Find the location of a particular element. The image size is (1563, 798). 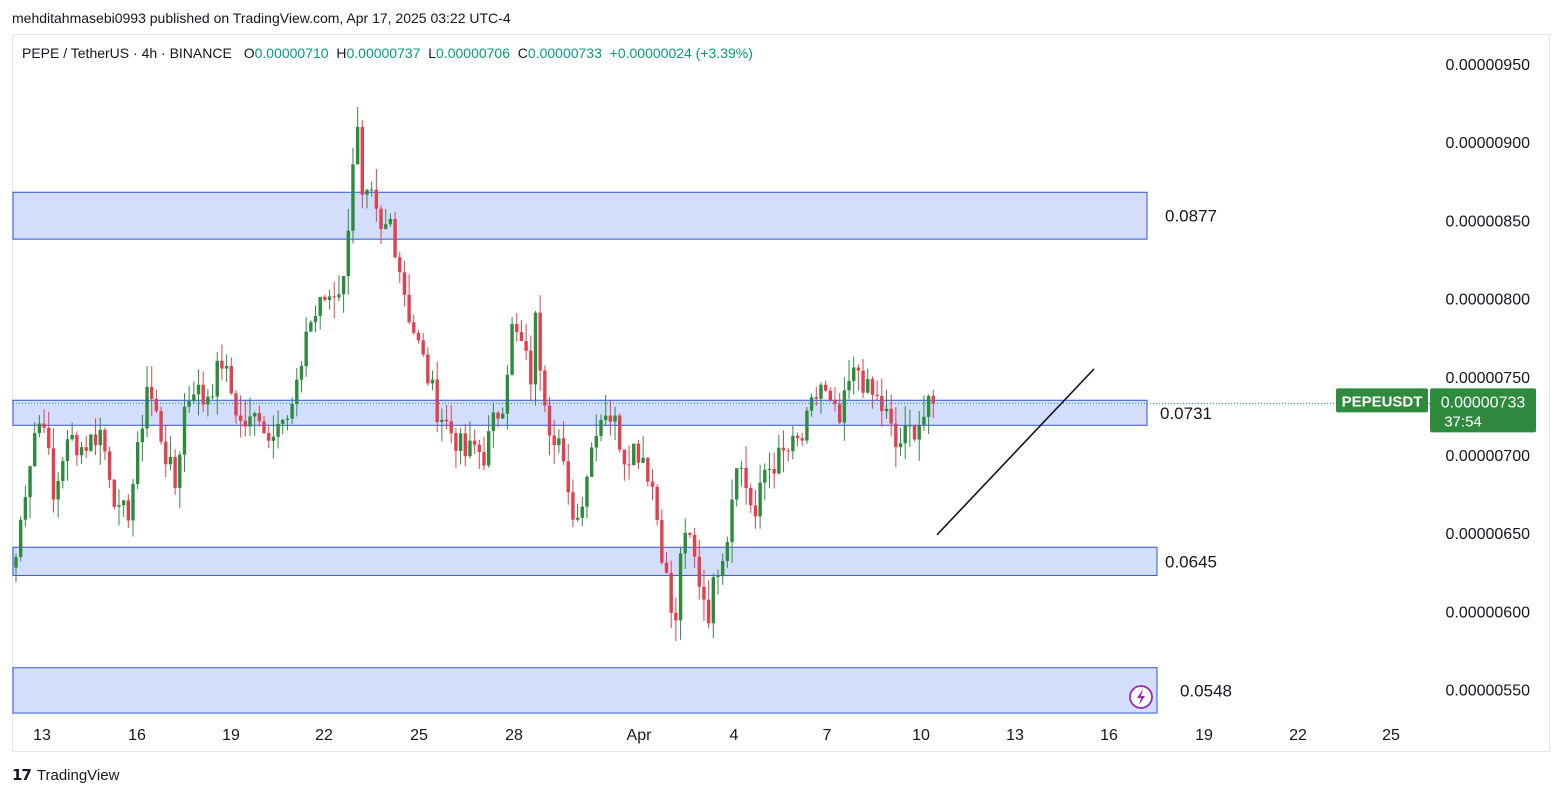

countdown-label: 37:54 is located at coordinates (1463, 421).